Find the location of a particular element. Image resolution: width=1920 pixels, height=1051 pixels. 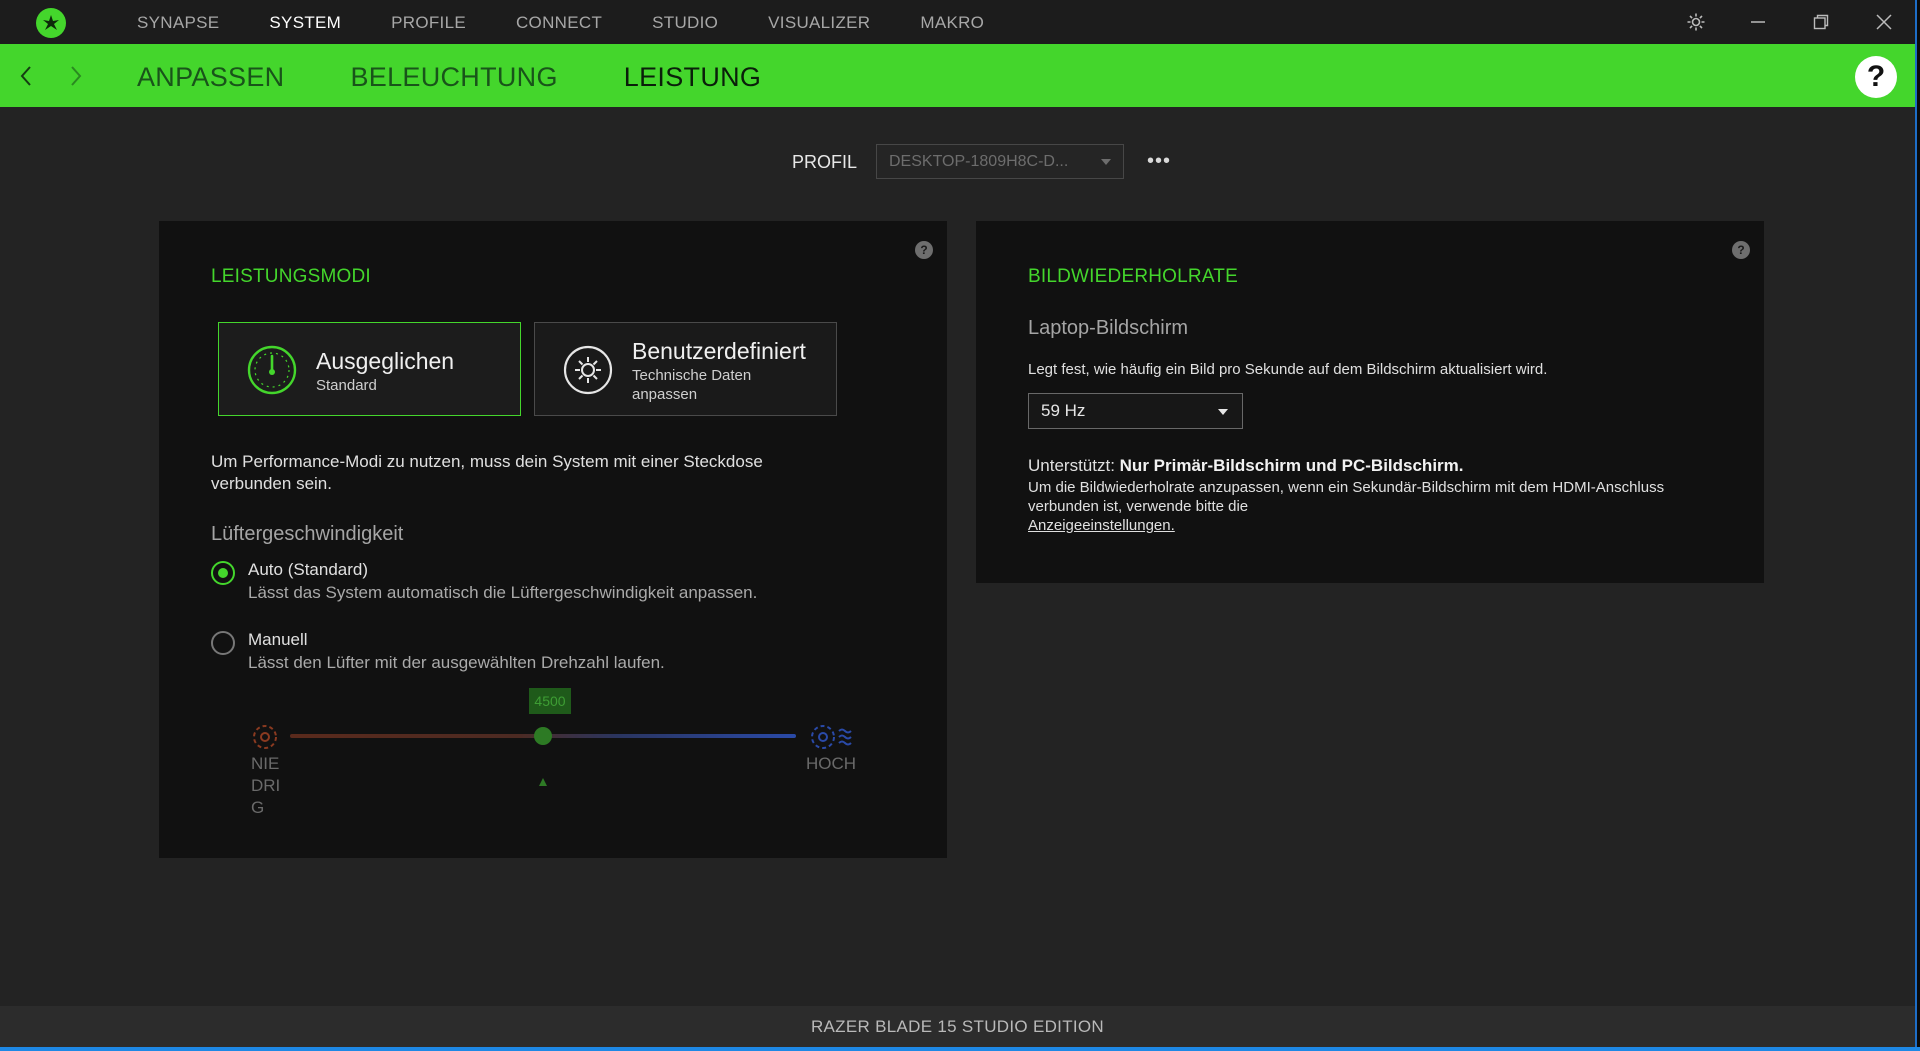

fan-auto-radio is located at coordinates (223, 573).